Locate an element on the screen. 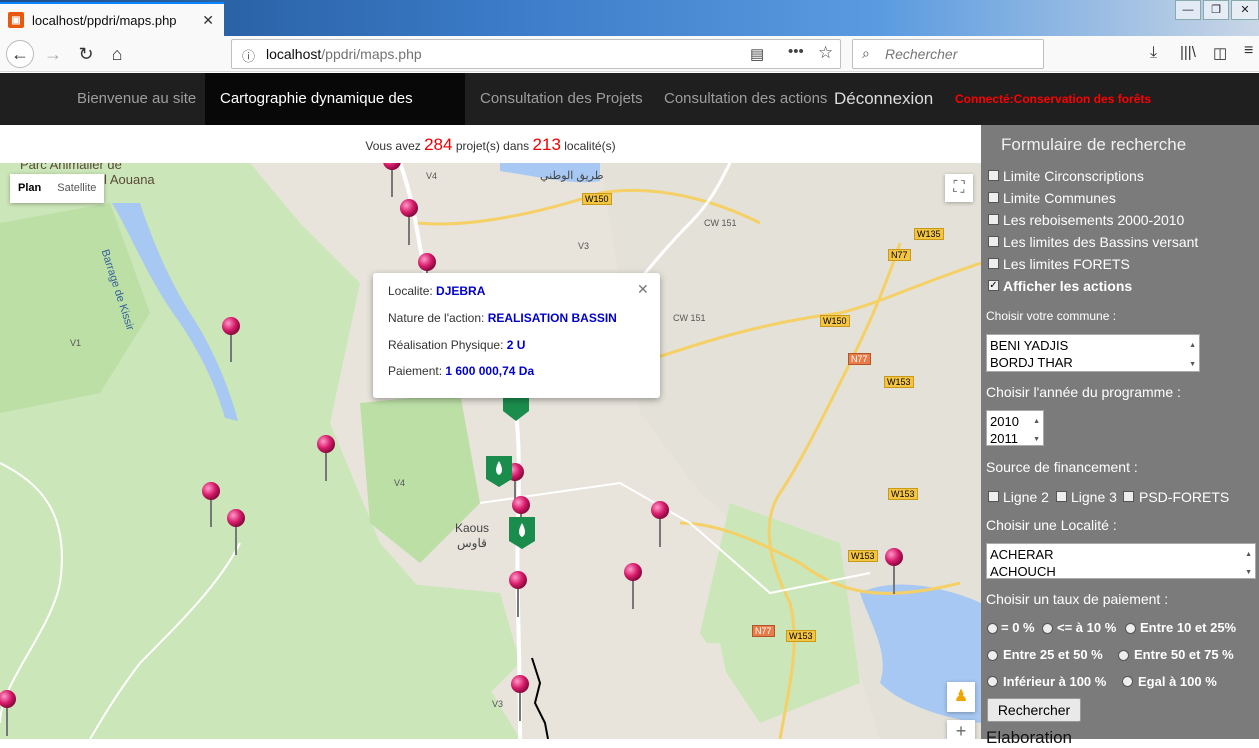 This screenshot has height=748, width=1259. browser-titlebar: ▣ localhost/ppdri/maps.php ✕ — ❐ ✕ is located at coordinates (629, 18).